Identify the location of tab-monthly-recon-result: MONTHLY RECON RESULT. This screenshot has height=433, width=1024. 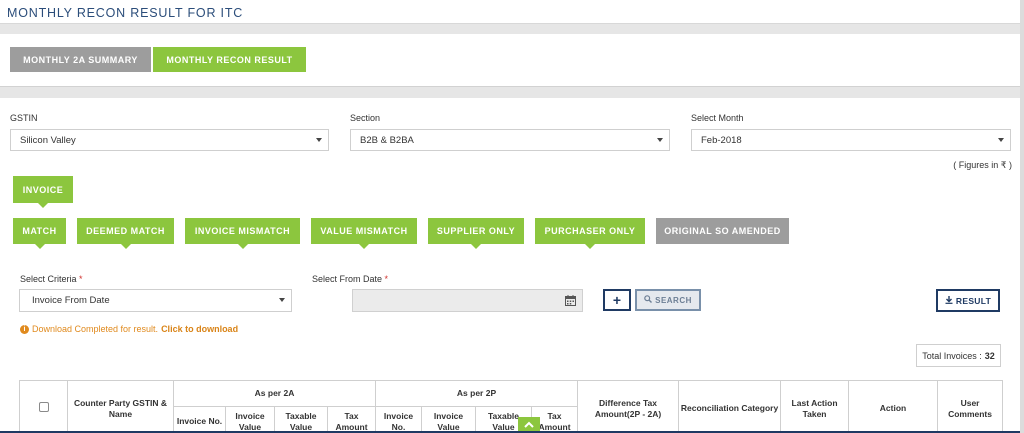
(229, 59).